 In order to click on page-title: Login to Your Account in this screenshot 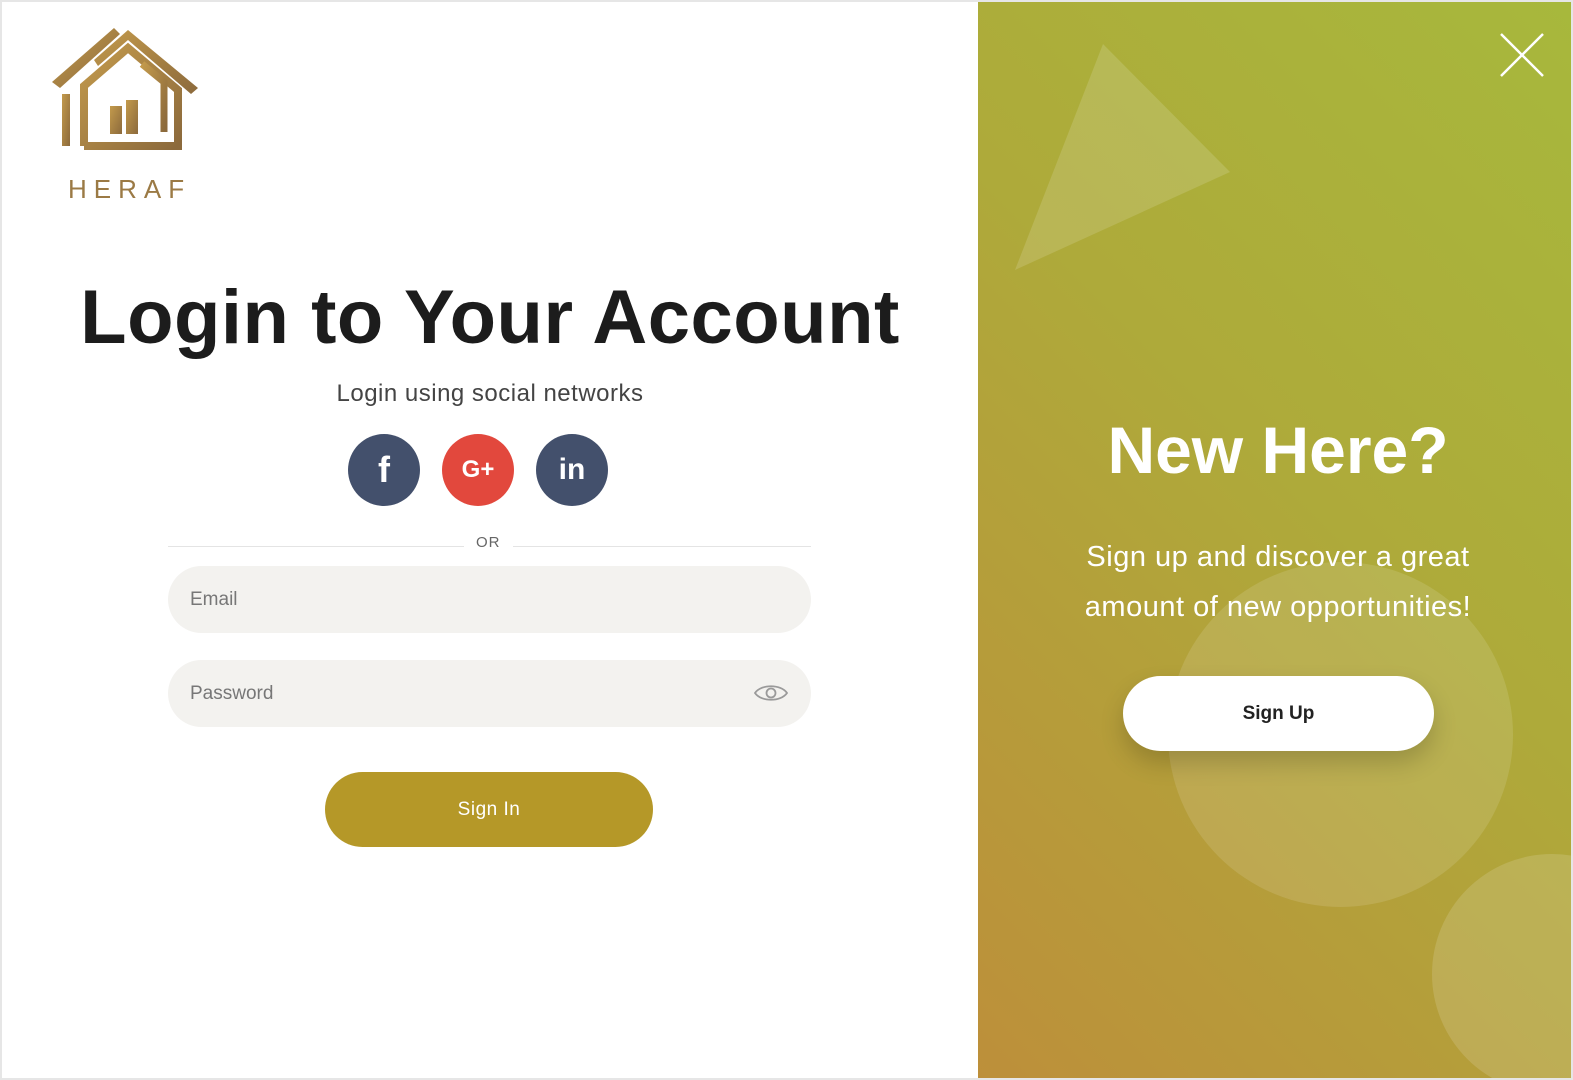, I will do `click(490, 317)`.